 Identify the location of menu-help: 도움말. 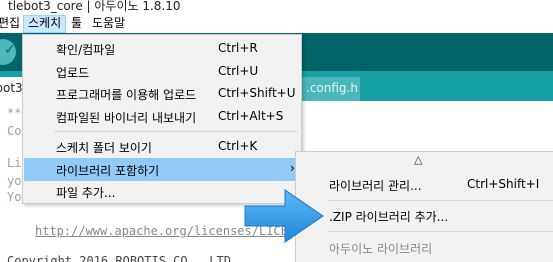
(108, 24).